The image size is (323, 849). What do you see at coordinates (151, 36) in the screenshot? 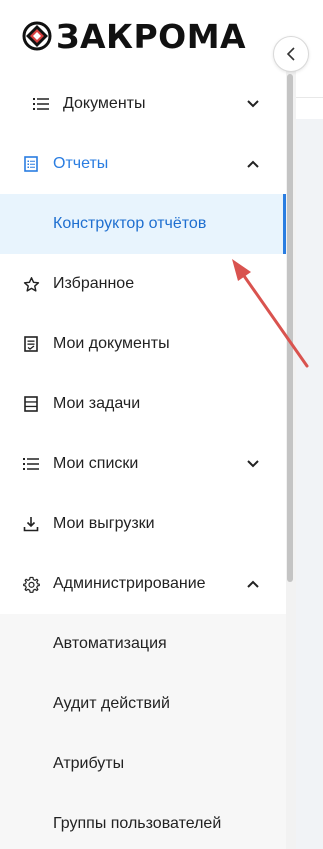
I see `logo-text: ЗАКРОМА` at bounding box center [151, 36].